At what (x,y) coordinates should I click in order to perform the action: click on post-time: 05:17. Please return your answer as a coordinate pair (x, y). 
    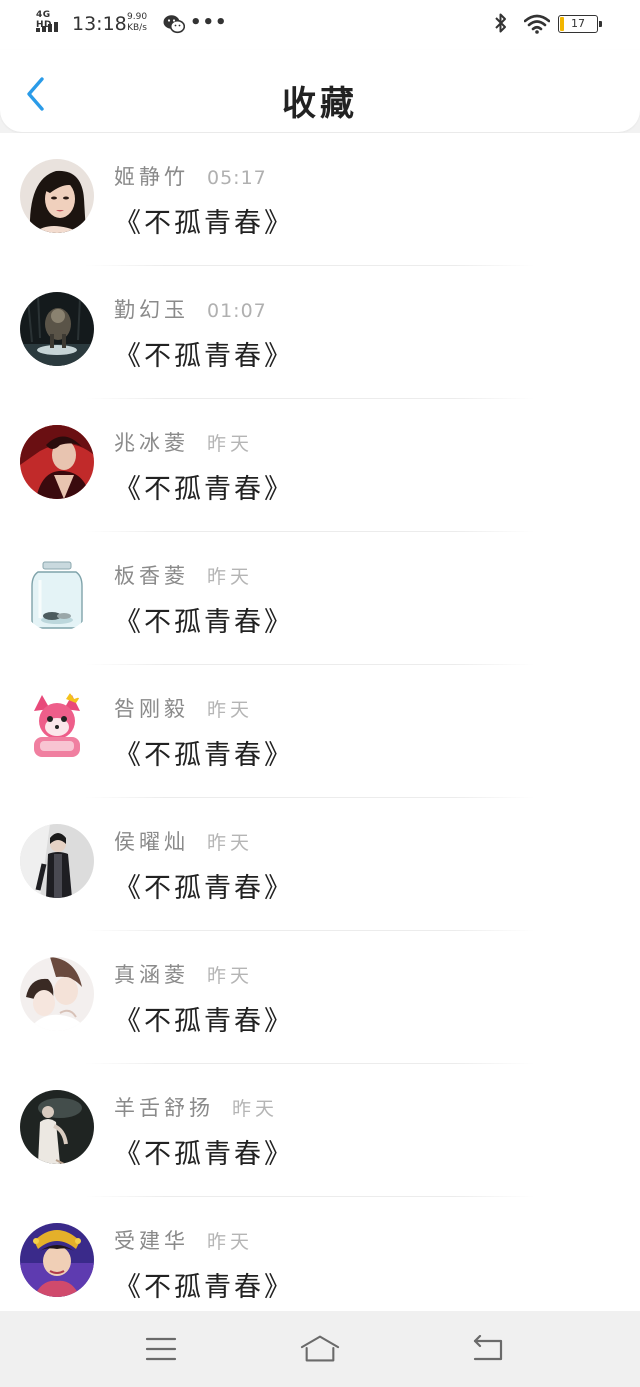
    Looking at the image, I should click on (237, 178).